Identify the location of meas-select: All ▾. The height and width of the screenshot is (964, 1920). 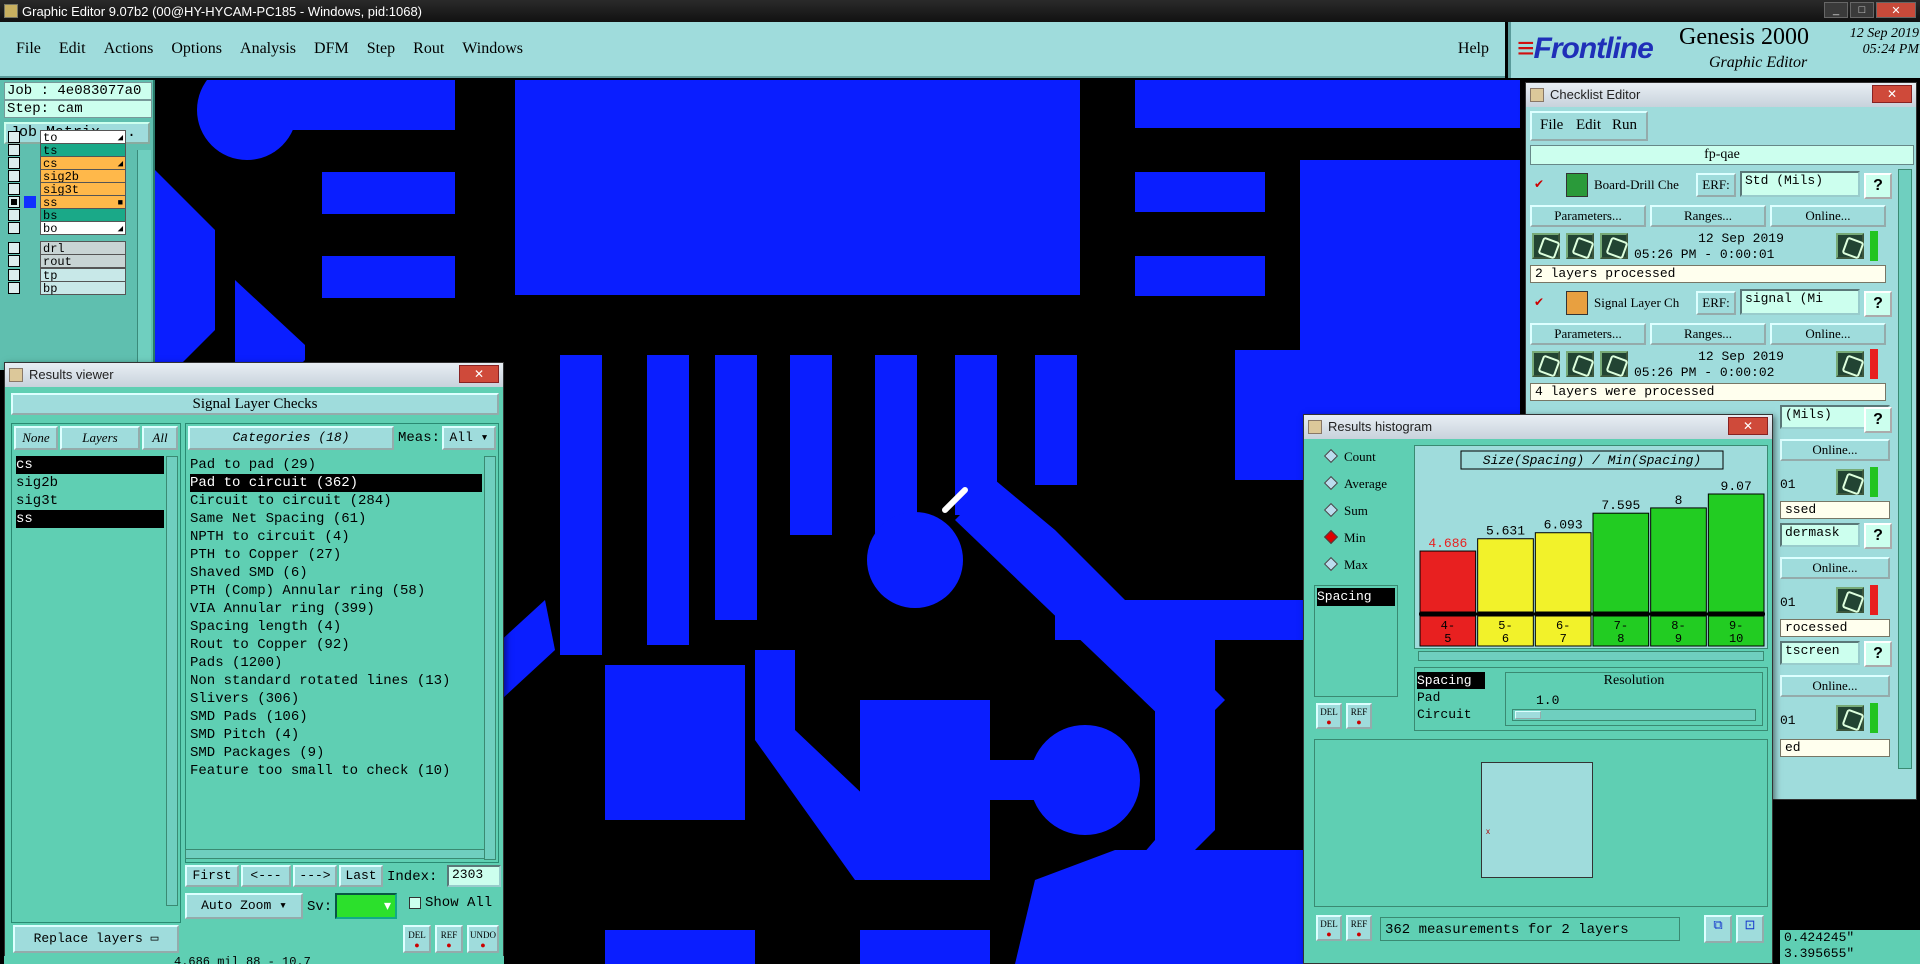
(469, 438).